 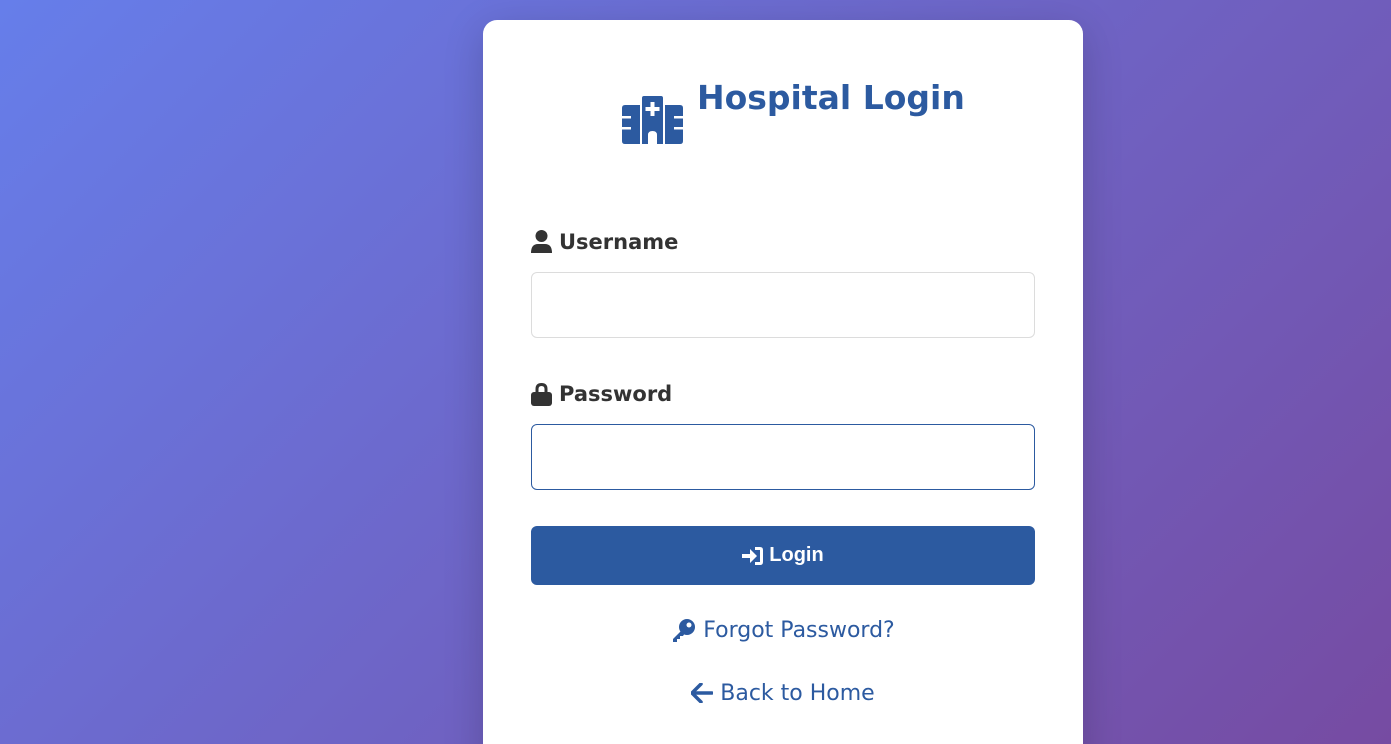 What do you see at coordinates (619, 242) in the screenshot?
I see `username-label-text: Username` at bounding box center [619, 242].